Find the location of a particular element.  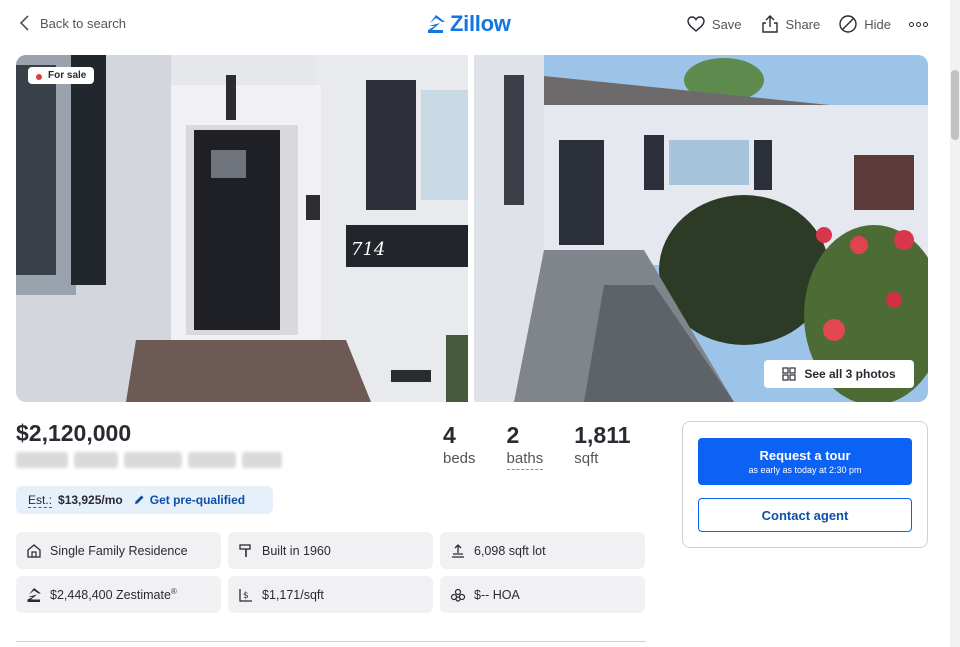

status-badge-label: For sale is located at coordinates (67, 75).